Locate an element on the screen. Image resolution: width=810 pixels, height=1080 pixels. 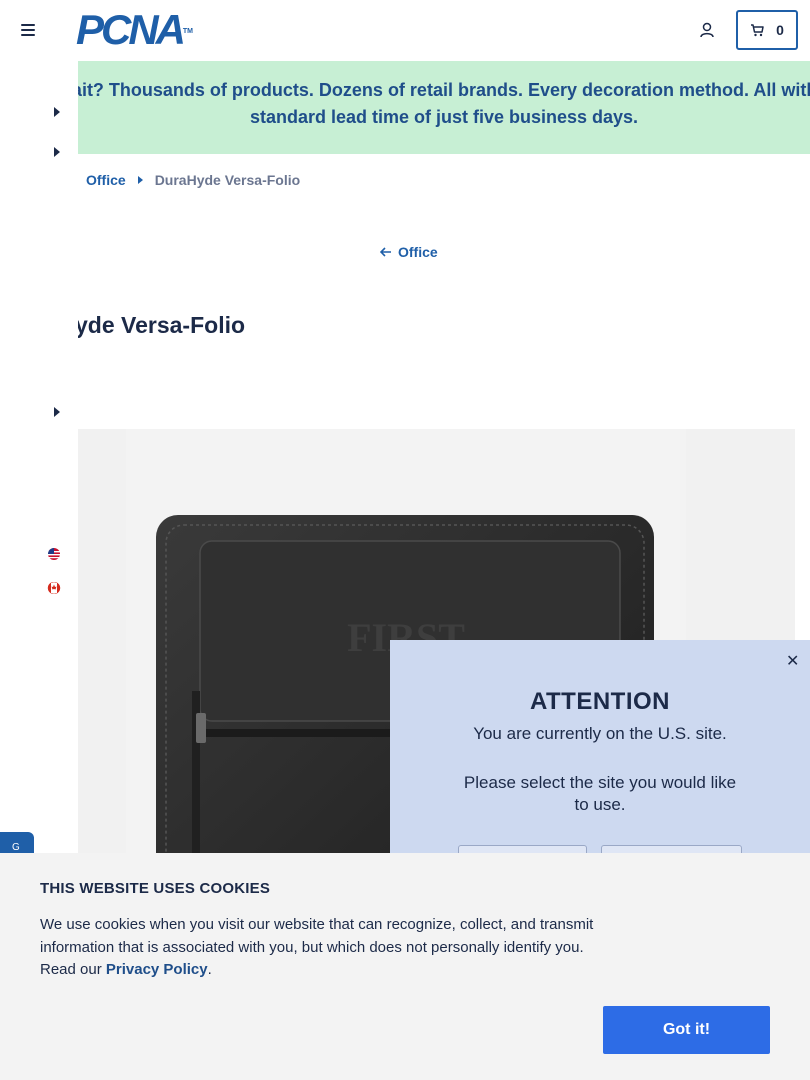
privacy-policy-link: Privacy Policy is located at coordinates (157, 969).